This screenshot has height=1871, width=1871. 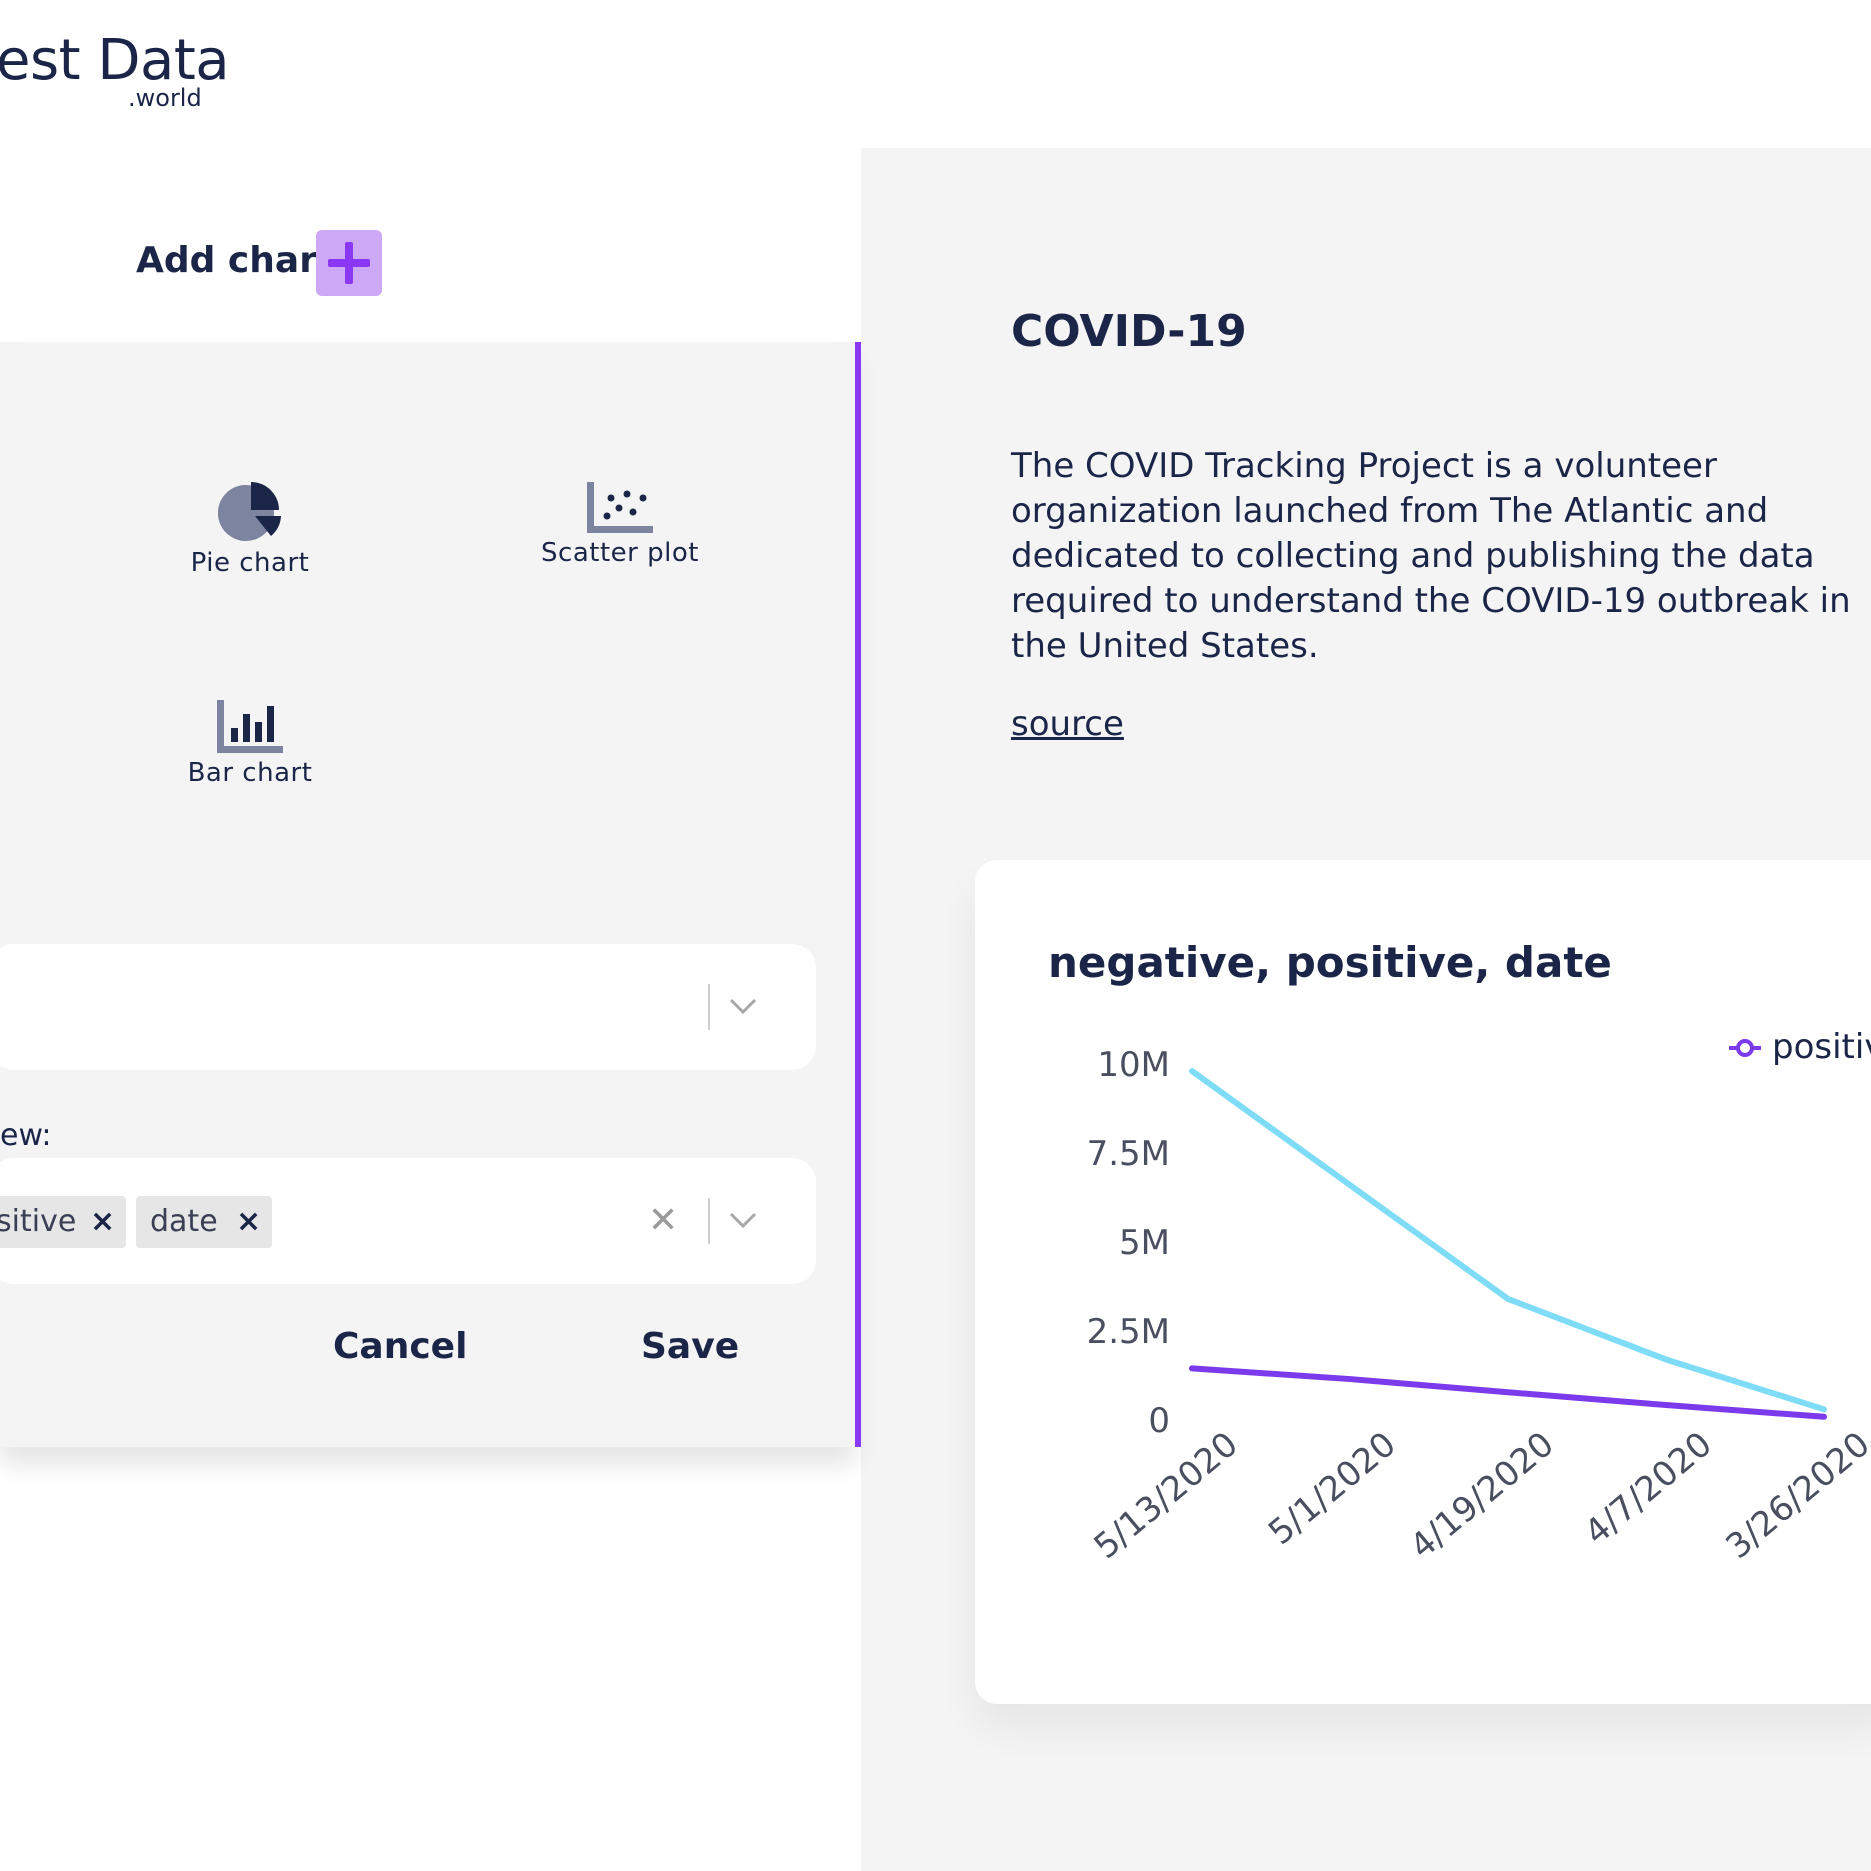 What do you see at coordinates (1482, 1495) in the screenshot?
I see `x-tick-label: 4/19/2020` at bounding box center [1482, 1495].